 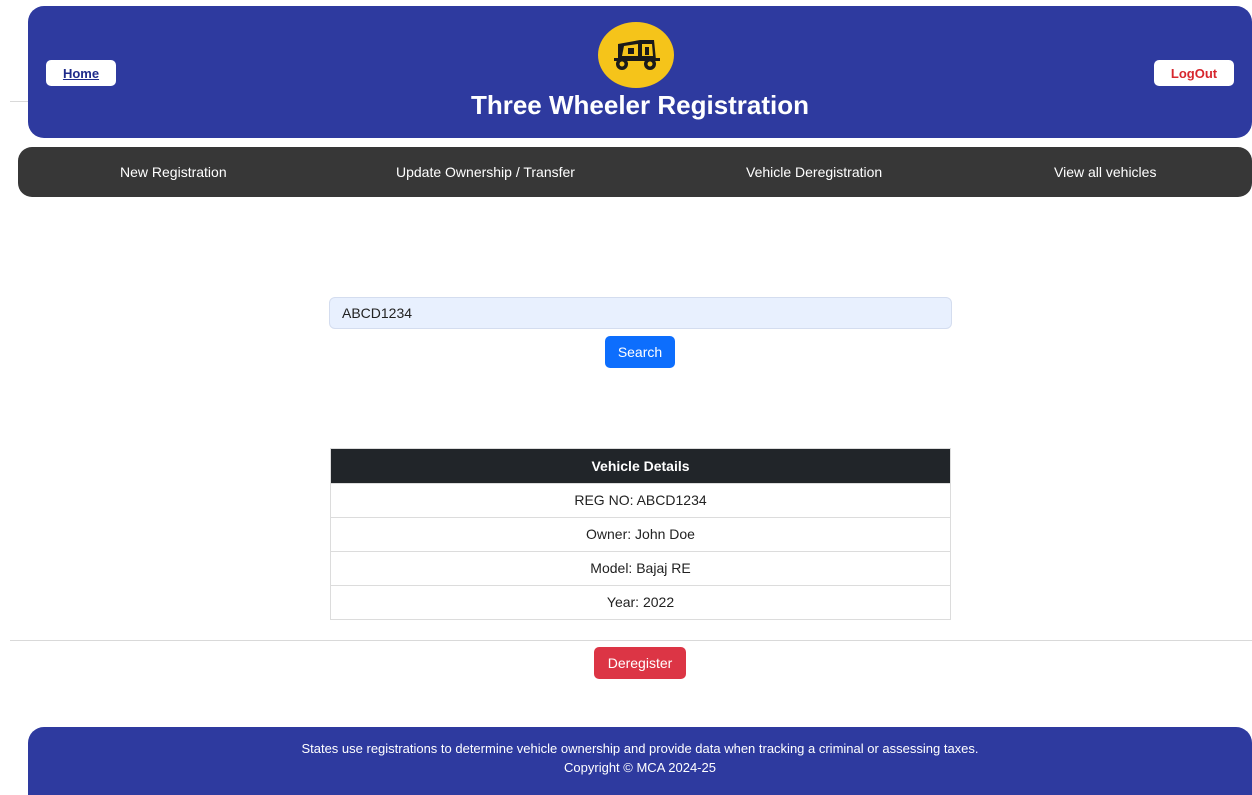 I want to click on nav-update-ownership: Update Ownership / Transfer, so click(x=485, y=172).